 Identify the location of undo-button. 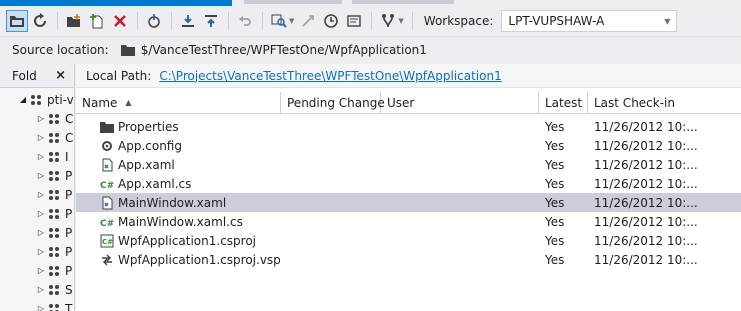
(245, 21).